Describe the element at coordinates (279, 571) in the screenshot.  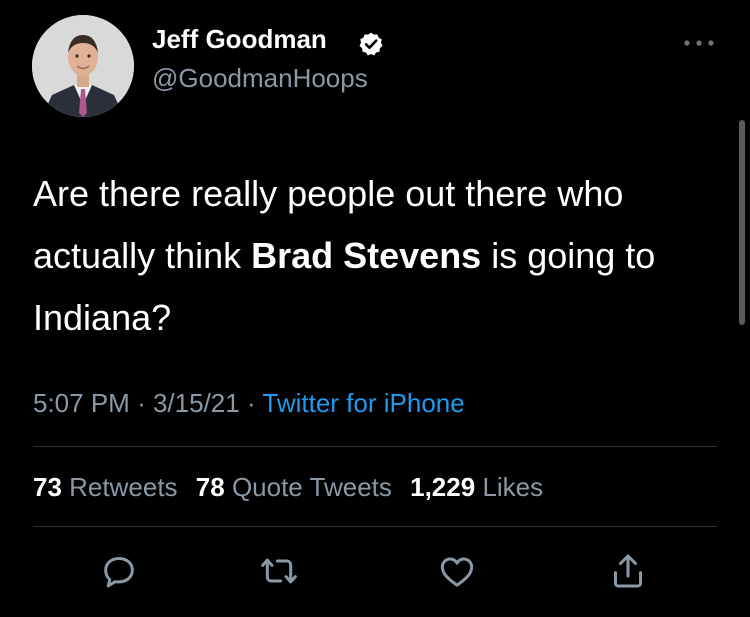
I see `retweet-icon` at that location.